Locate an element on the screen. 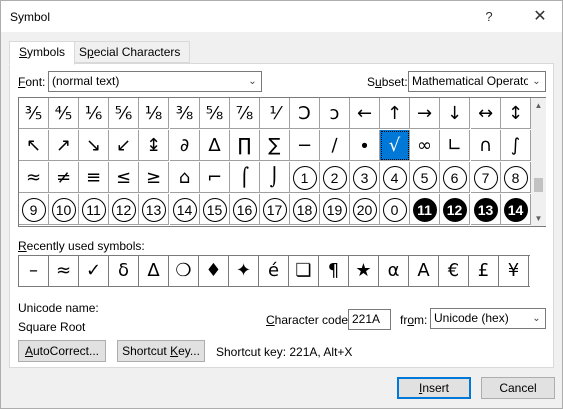  recent-symbol-cell: ≈ is located at coordinates (64, 271).